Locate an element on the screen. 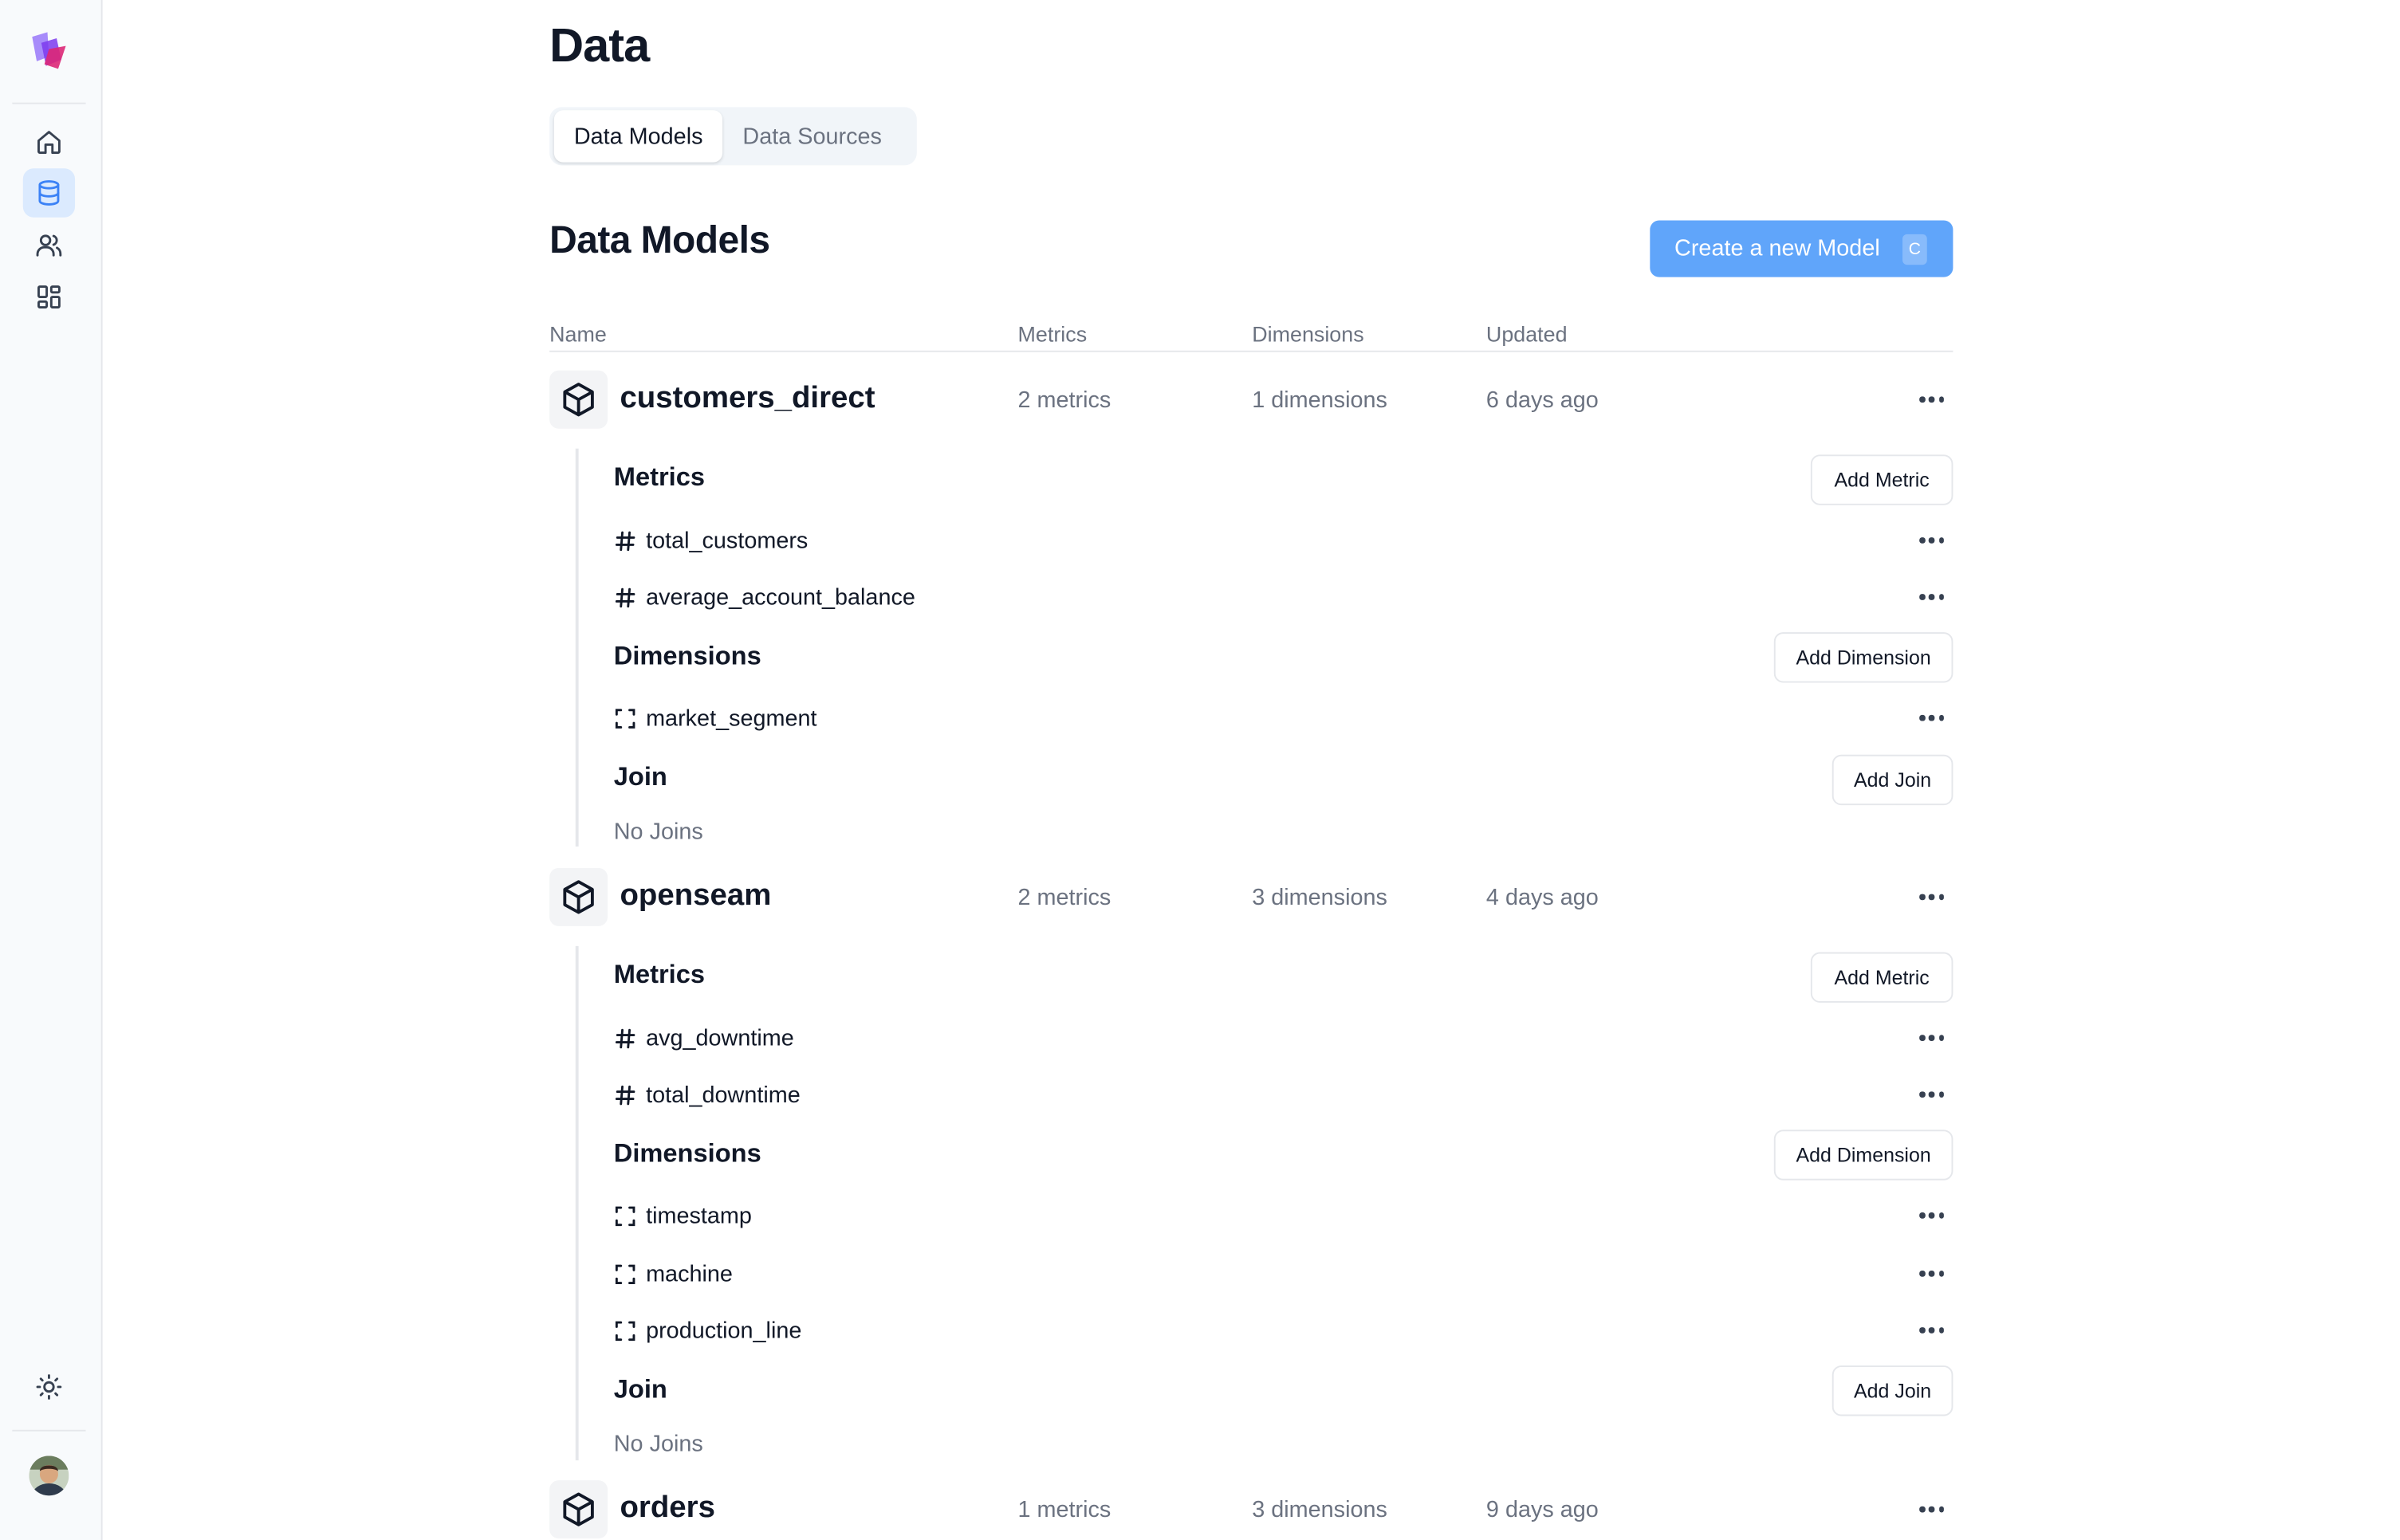 This screenshot has width=2400, height=1540. create-model-button: Create a new Model C is located at coordinates (1801, 248).